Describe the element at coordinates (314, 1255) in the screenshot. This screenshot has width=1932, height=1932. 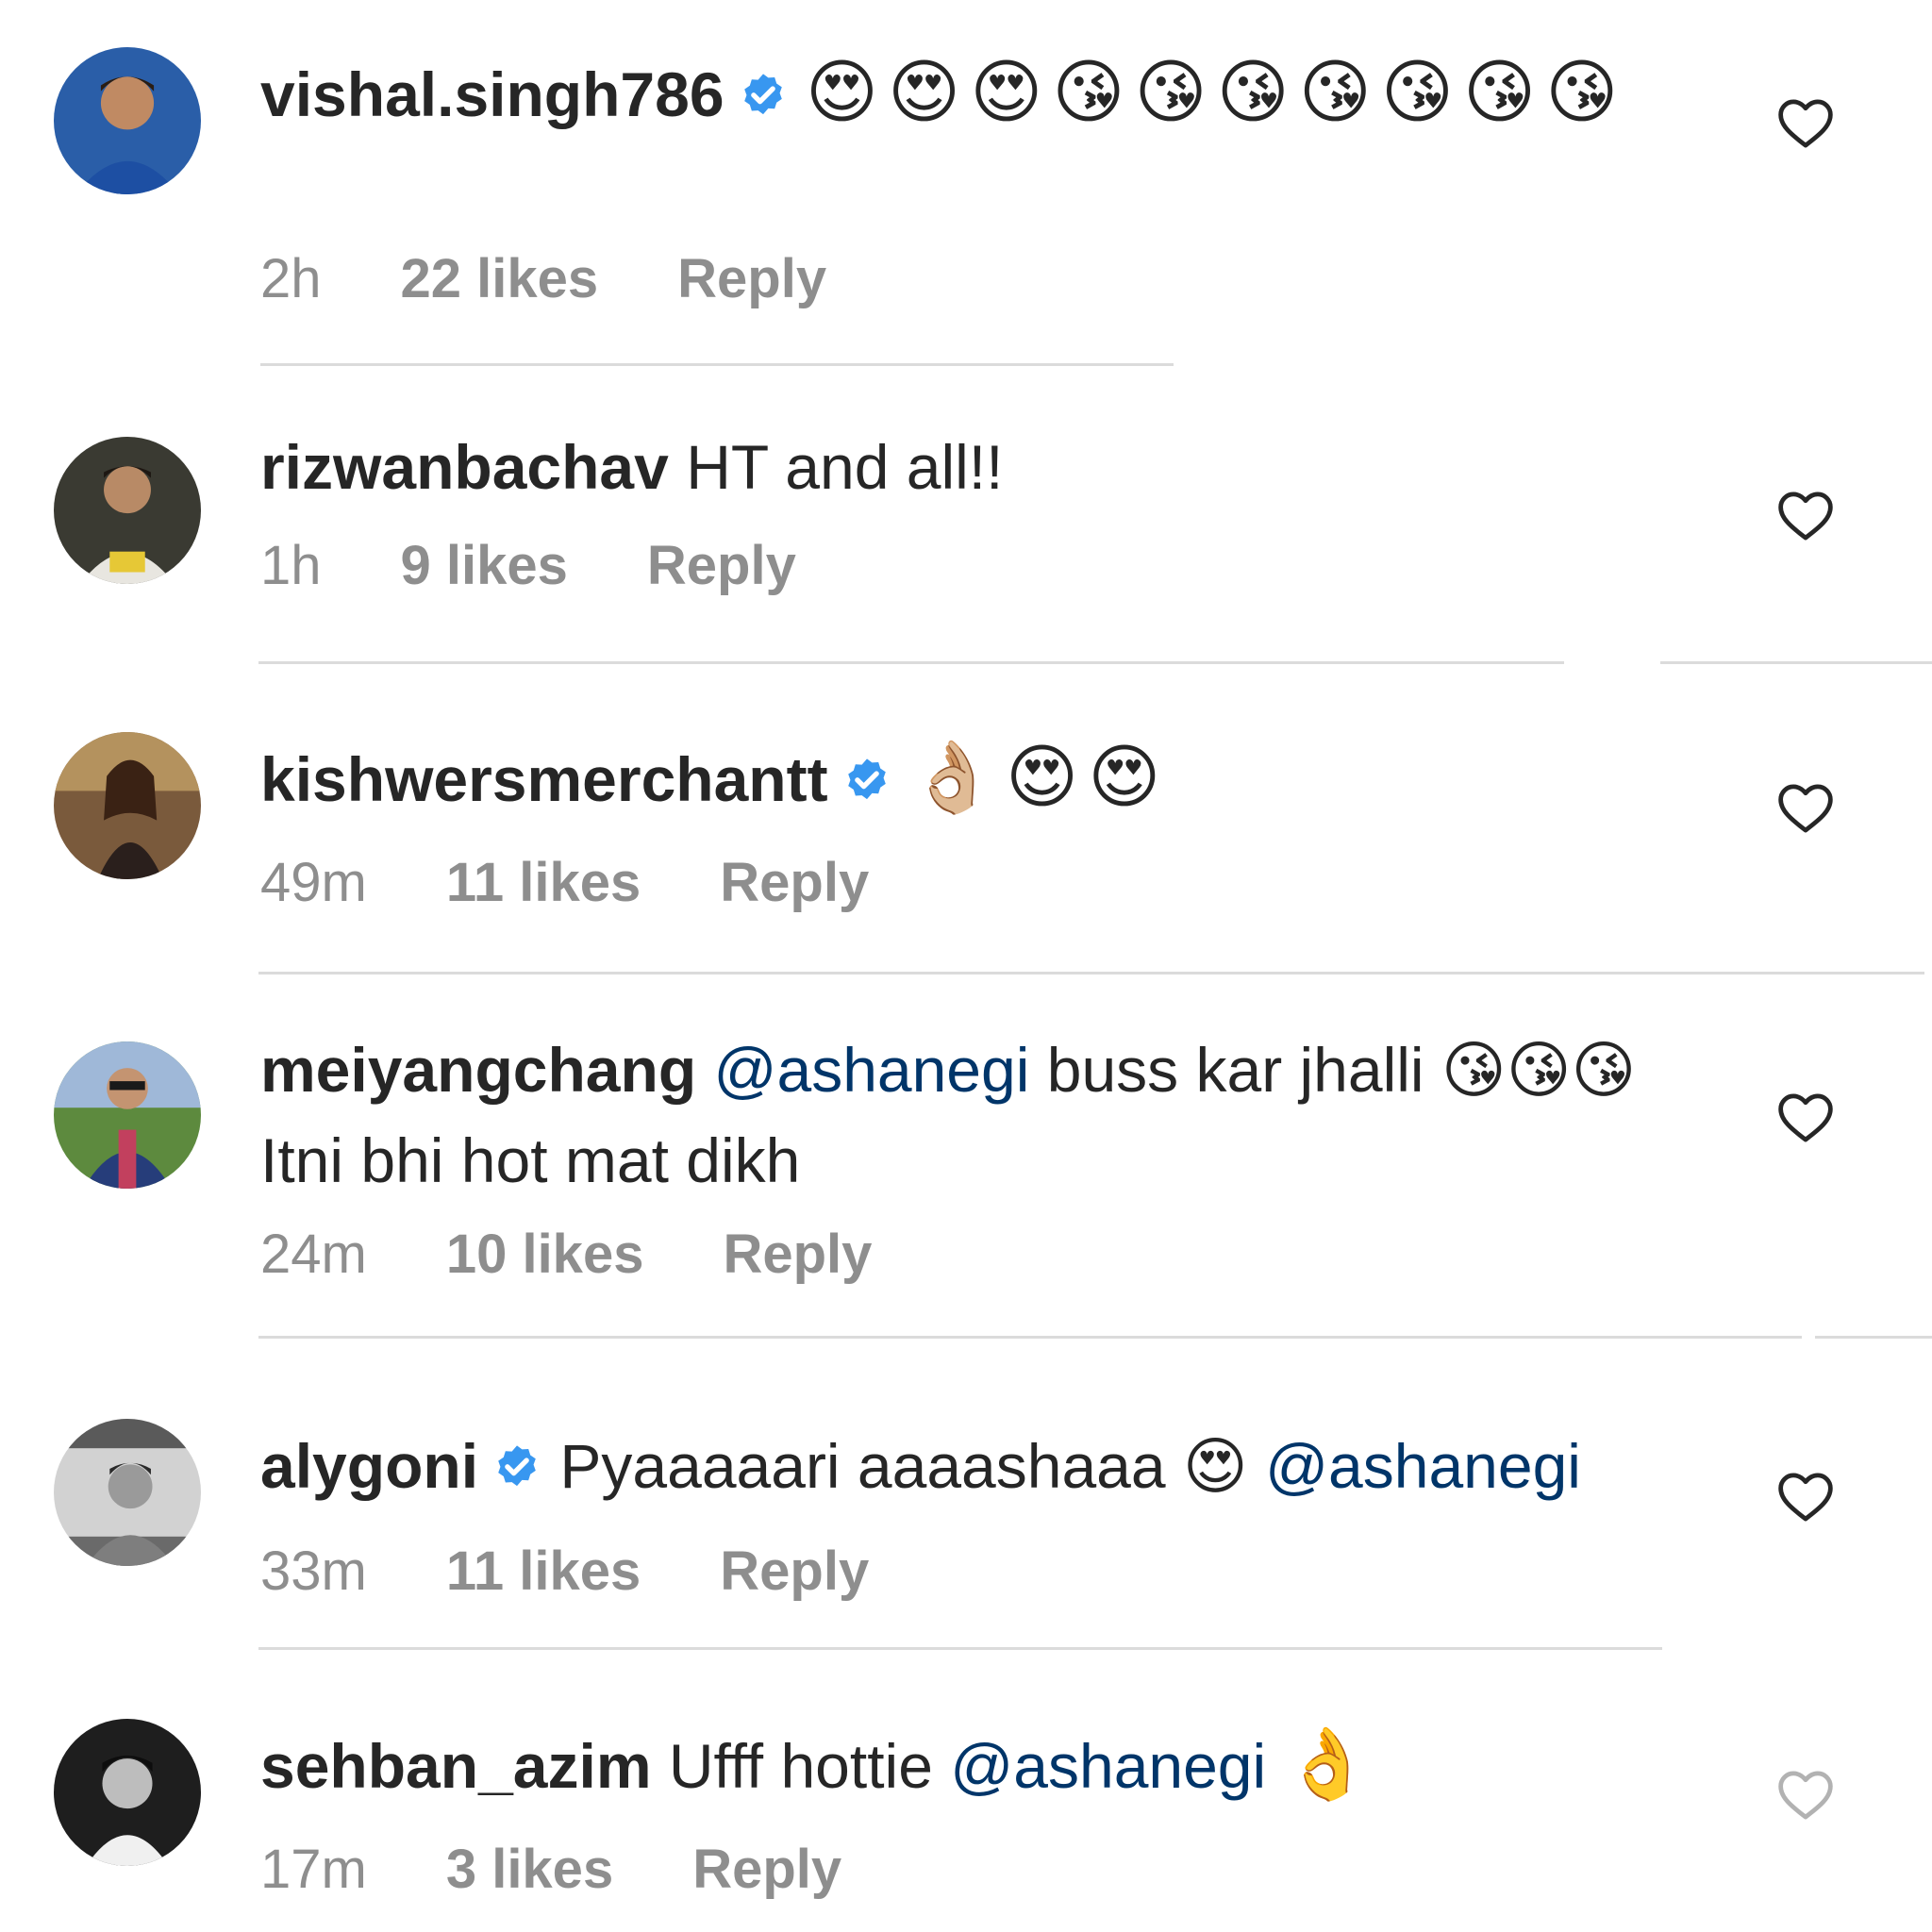
I see `comment-time: 24m` at that location.